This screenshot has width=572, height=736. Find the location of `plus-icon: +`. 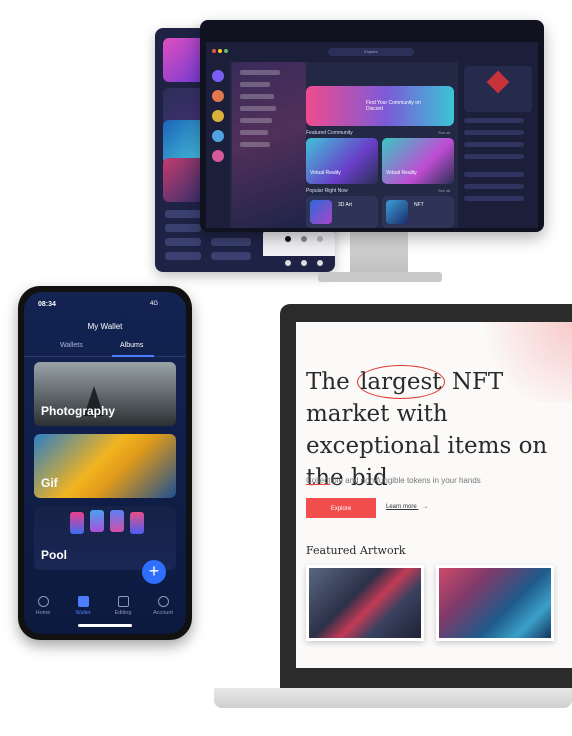

plus-icon: + is located at coordinates (154, 571).